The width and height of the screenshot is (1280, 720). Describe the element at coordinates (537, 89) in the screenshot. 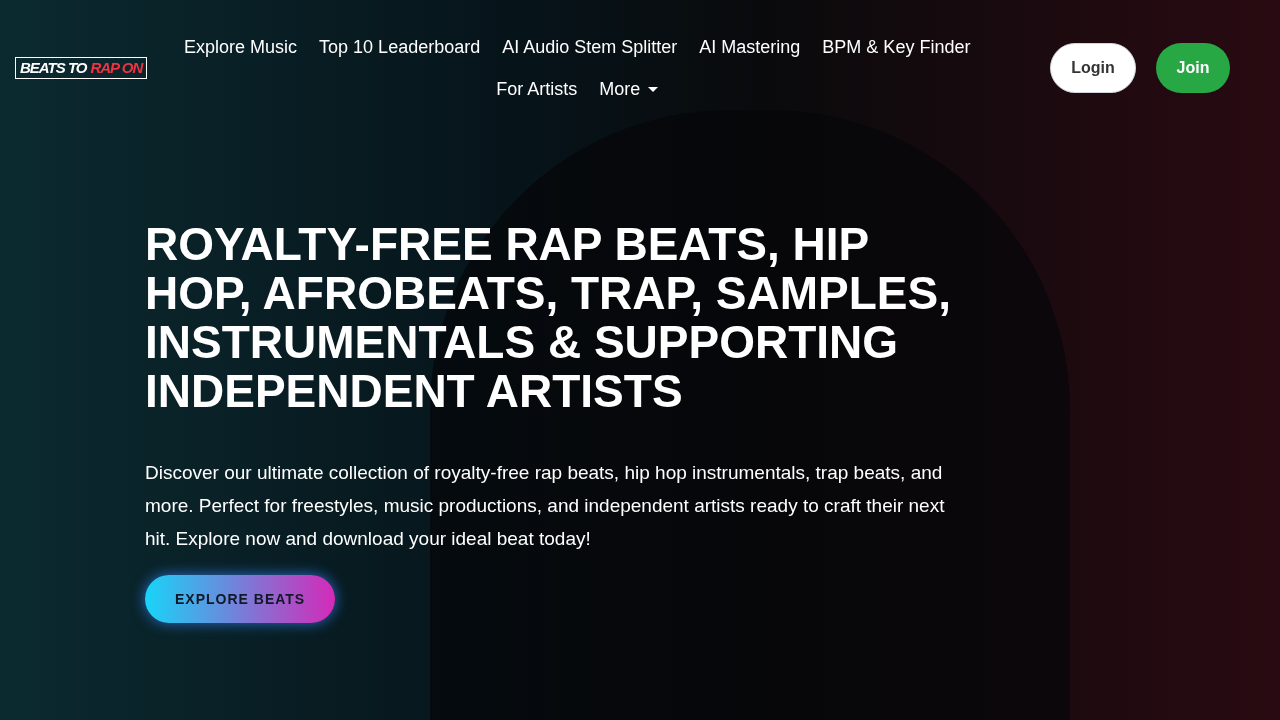

I see `nav-link: For Artists` at that location.